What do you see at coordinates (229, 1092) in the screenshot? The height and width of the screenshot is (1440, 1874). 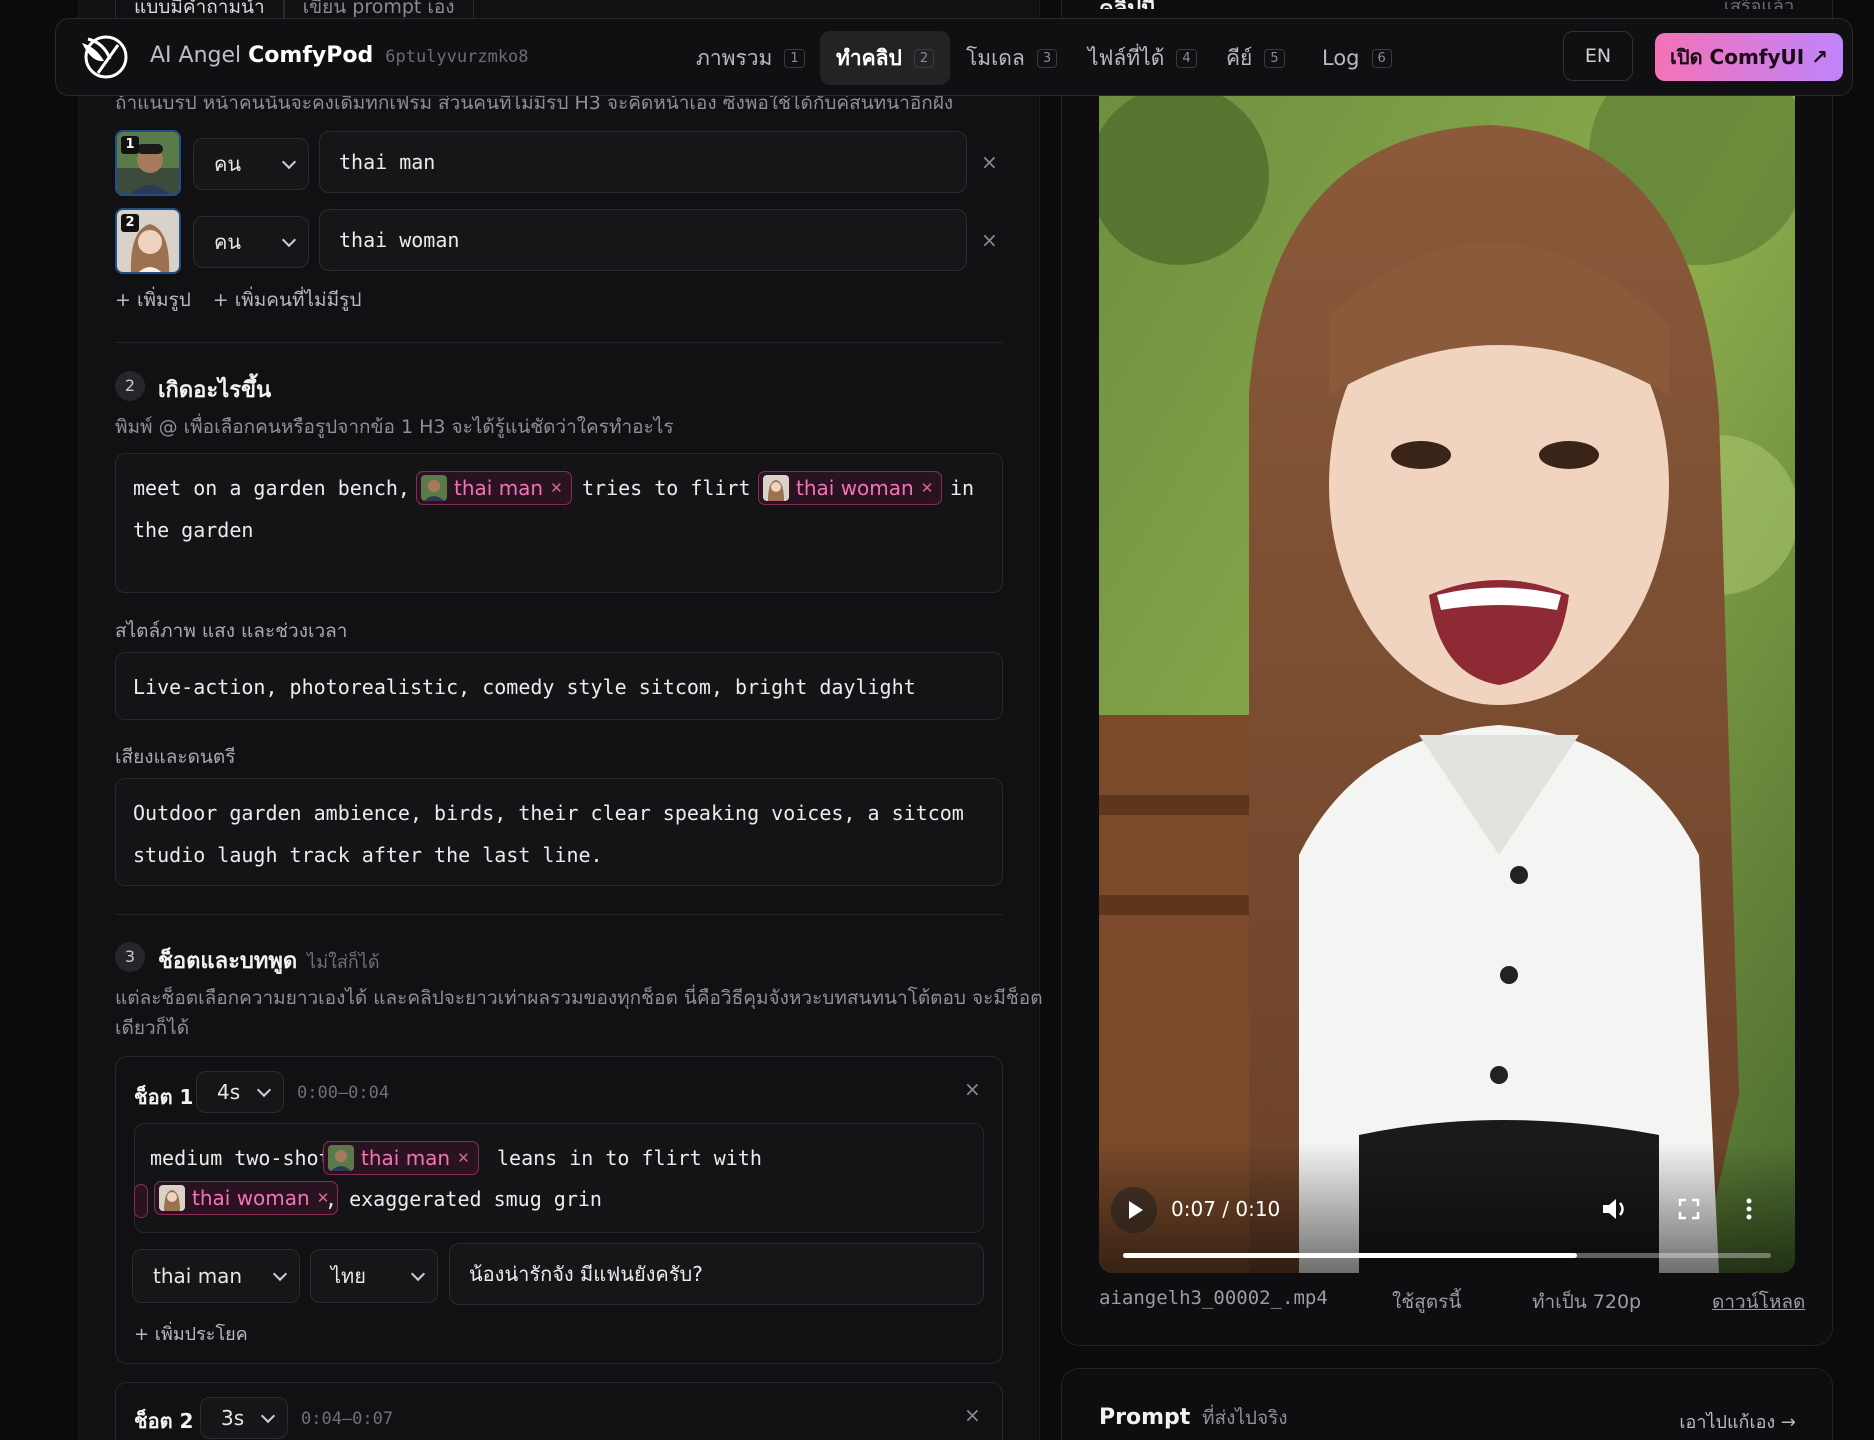 I see `shot-duration-value: 4s` at bounding box center [229, 1092].